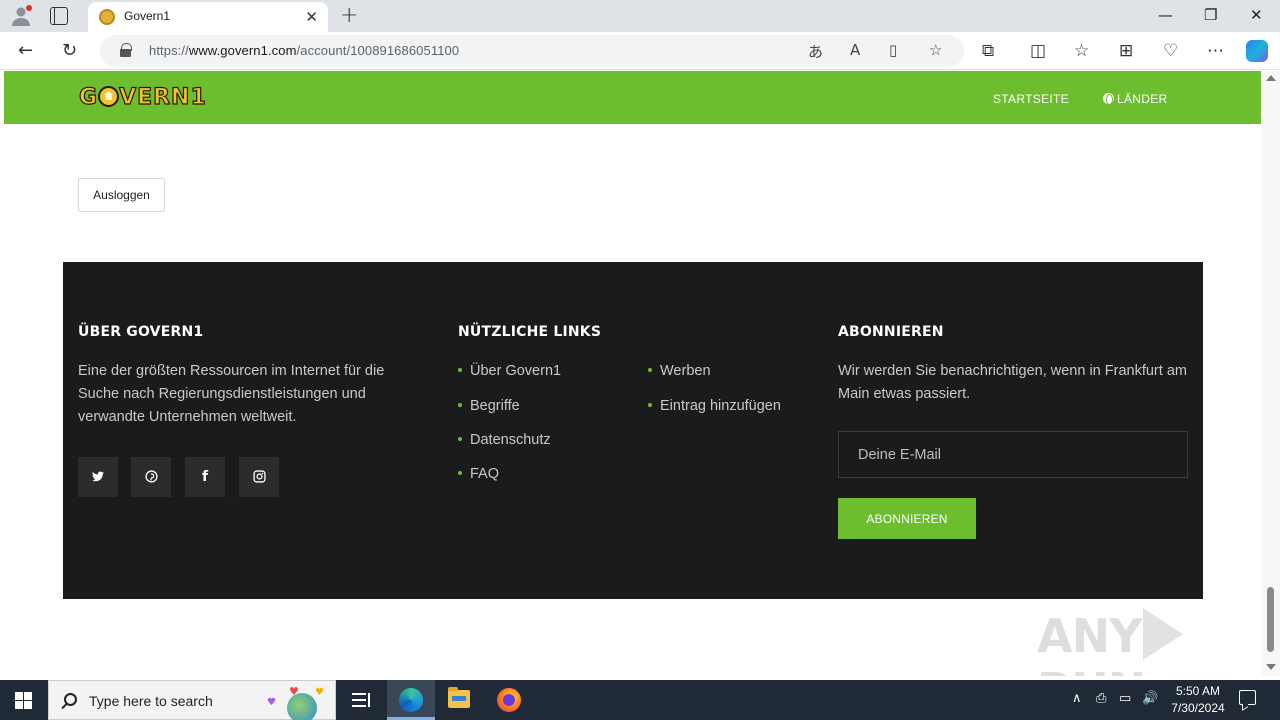 The width and height of the screenshot is (1280, 720). I want to click on browser-tab: Govern1 ✕, so click(208, 17).